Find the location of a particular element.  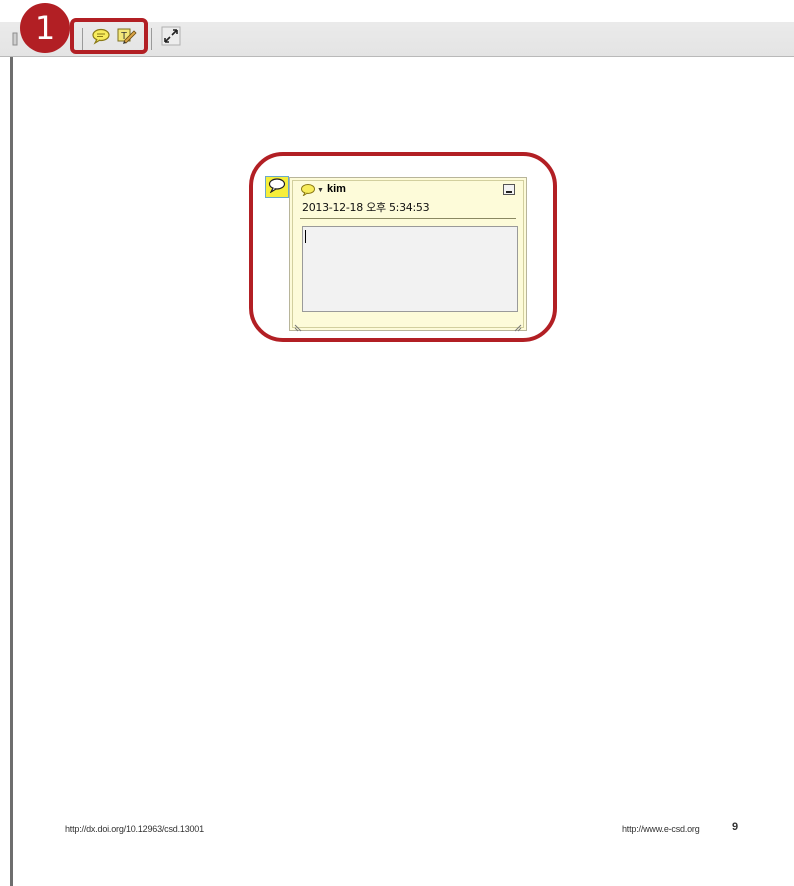

speech-bubble-icon is located at coordinates (277, 187).